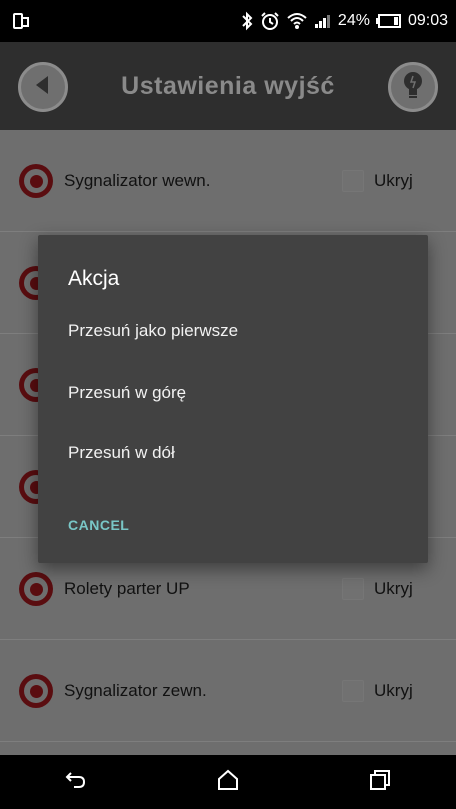  I want to click on recents-icon, so click(380, 782).